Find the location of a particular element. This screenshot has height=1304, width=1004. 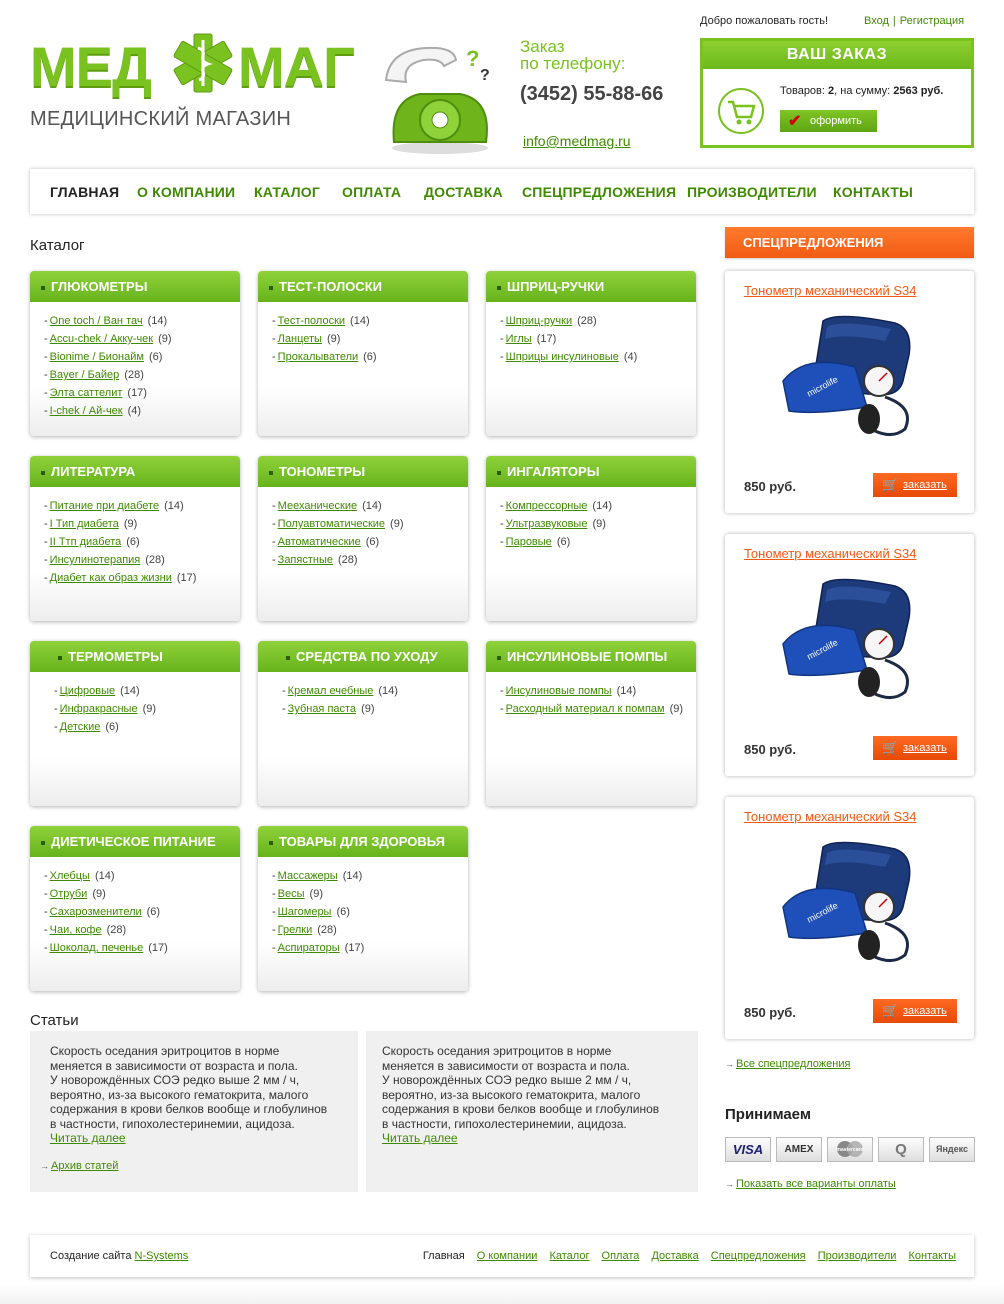

category-item-link: Чаи, кофе is located at coordinates (76, 930).